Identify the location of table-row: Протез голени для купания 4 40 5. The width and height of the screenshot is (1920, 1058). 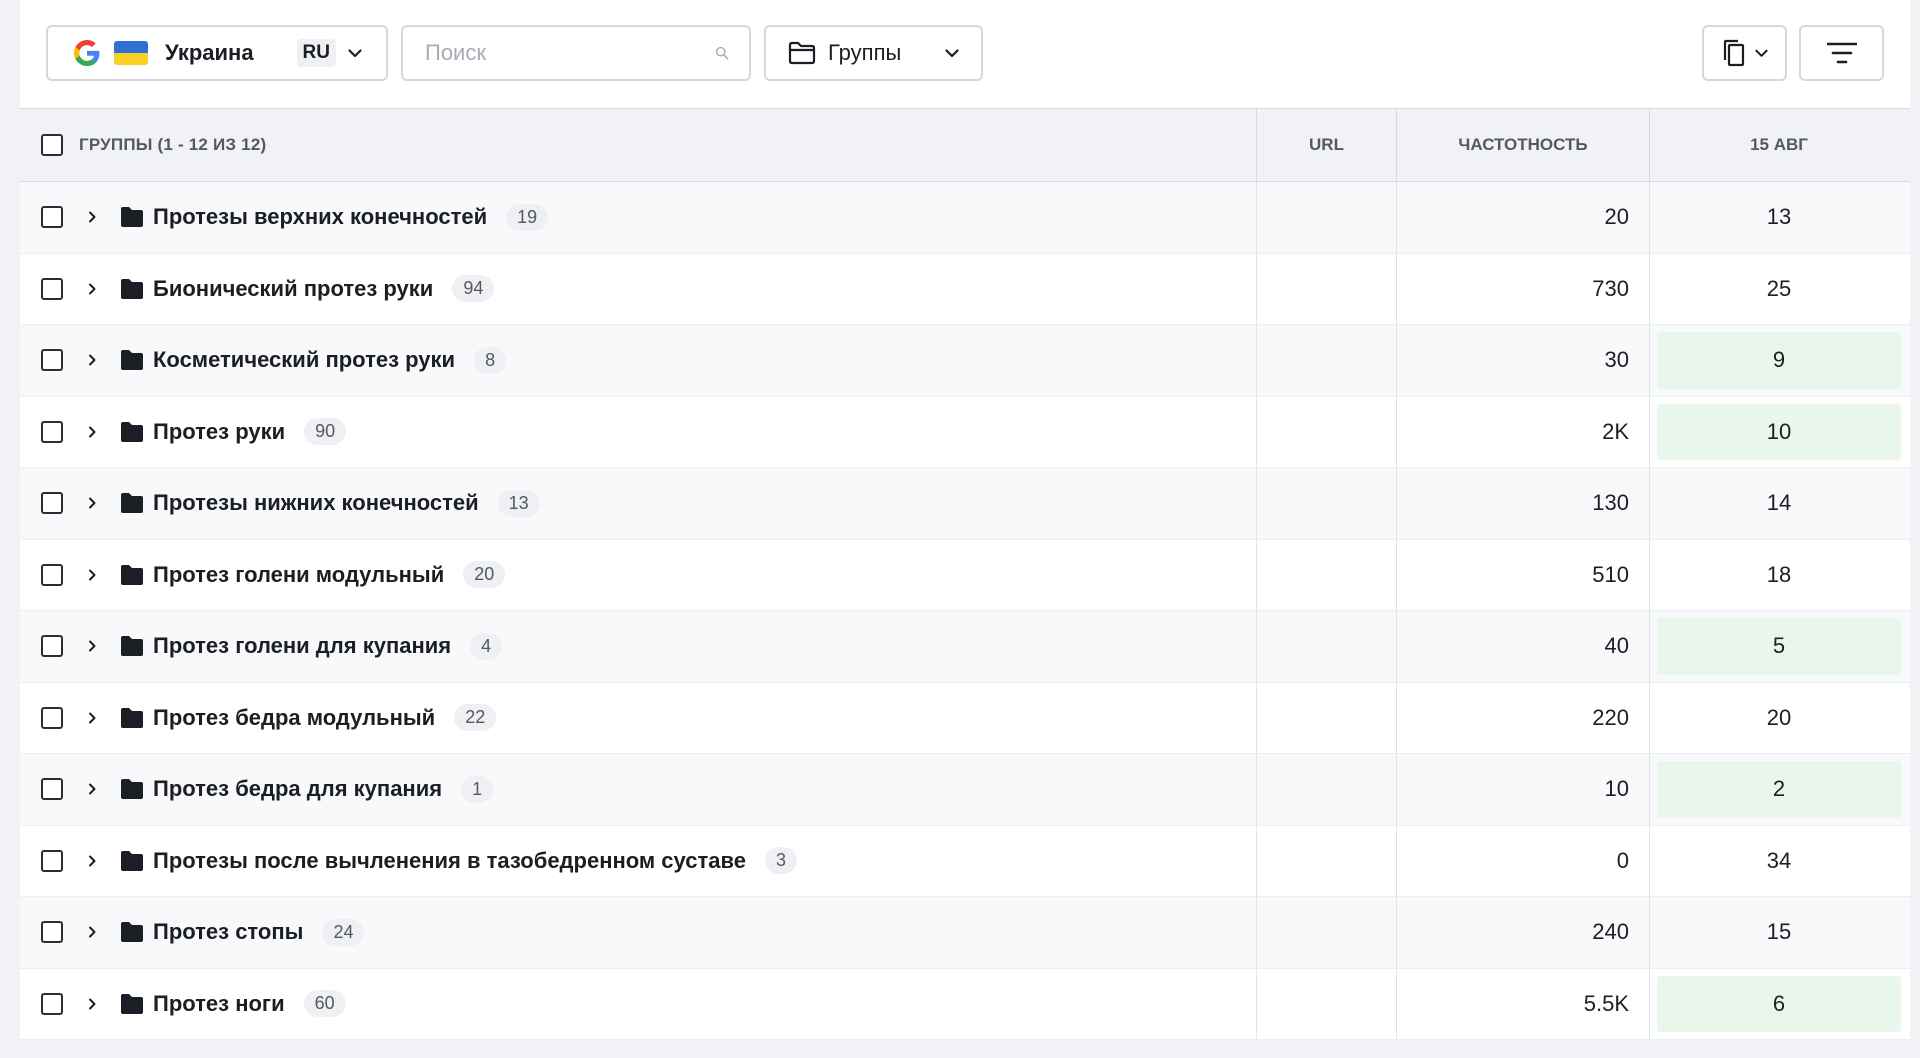
(965, 647).